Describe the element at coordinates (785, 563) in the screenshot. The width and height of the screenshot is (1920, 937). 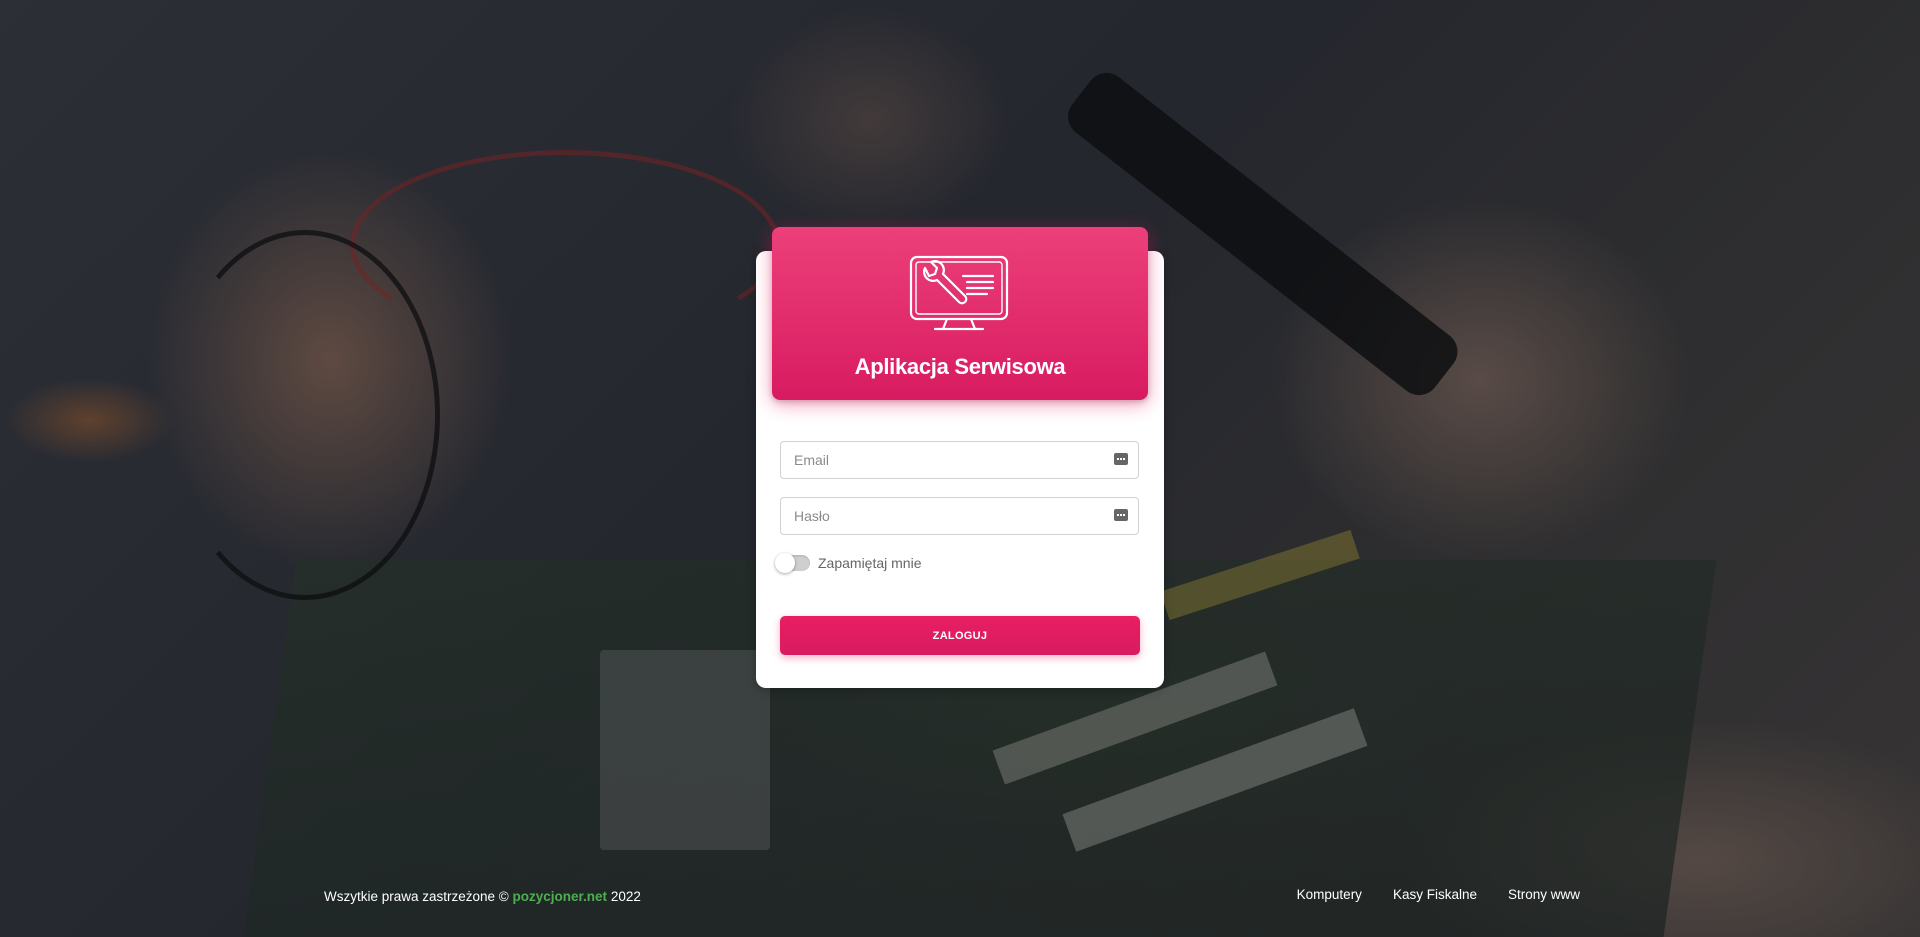
I see `toggle-knob` at that location.